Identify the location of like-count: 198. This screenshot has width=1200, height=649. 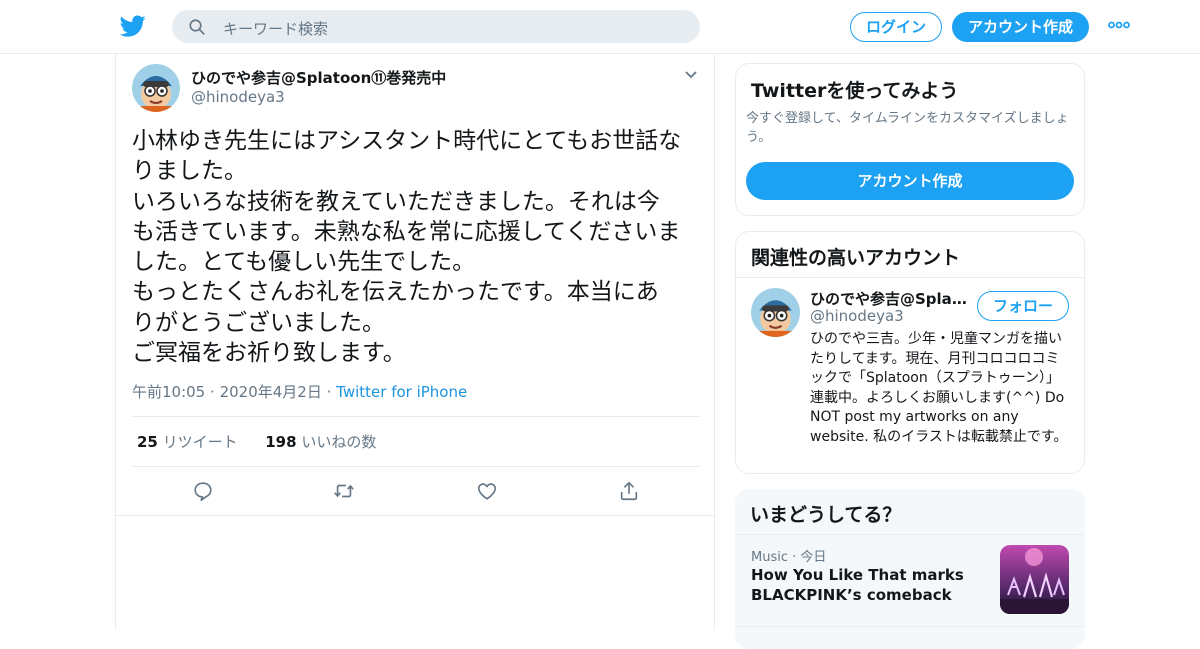
(280, 442).